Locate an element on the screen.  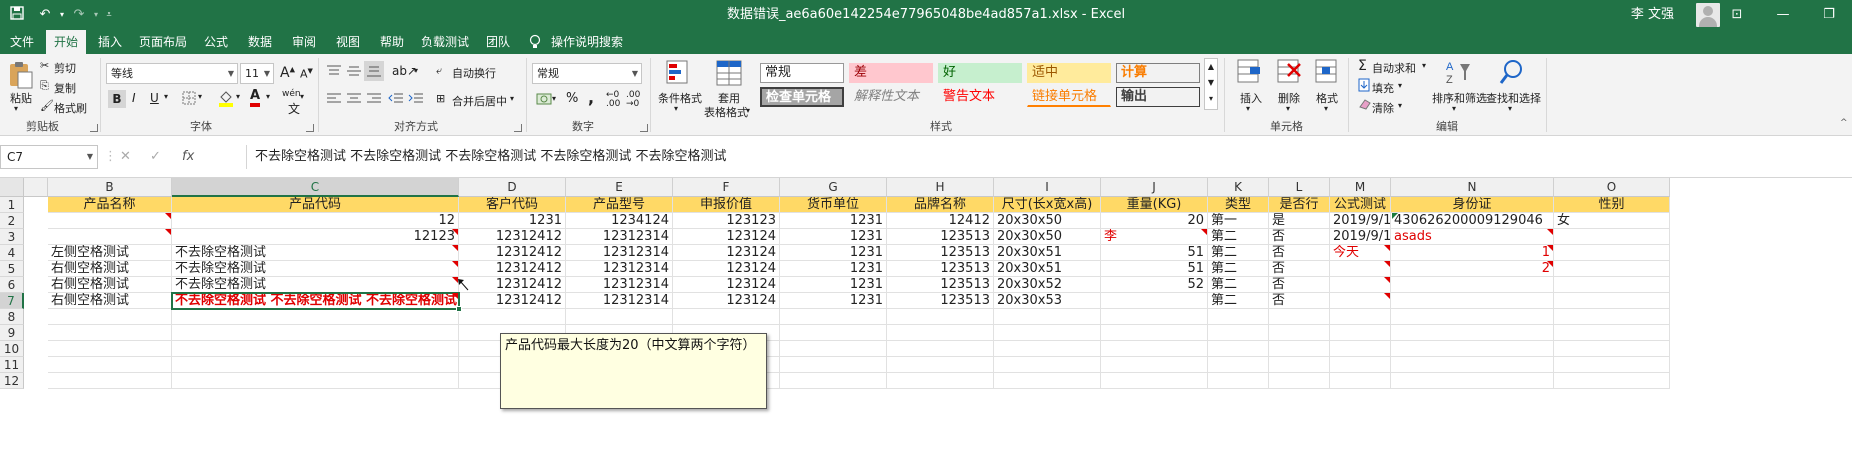
column-header-O: O is located at coordinates (1612, 187).